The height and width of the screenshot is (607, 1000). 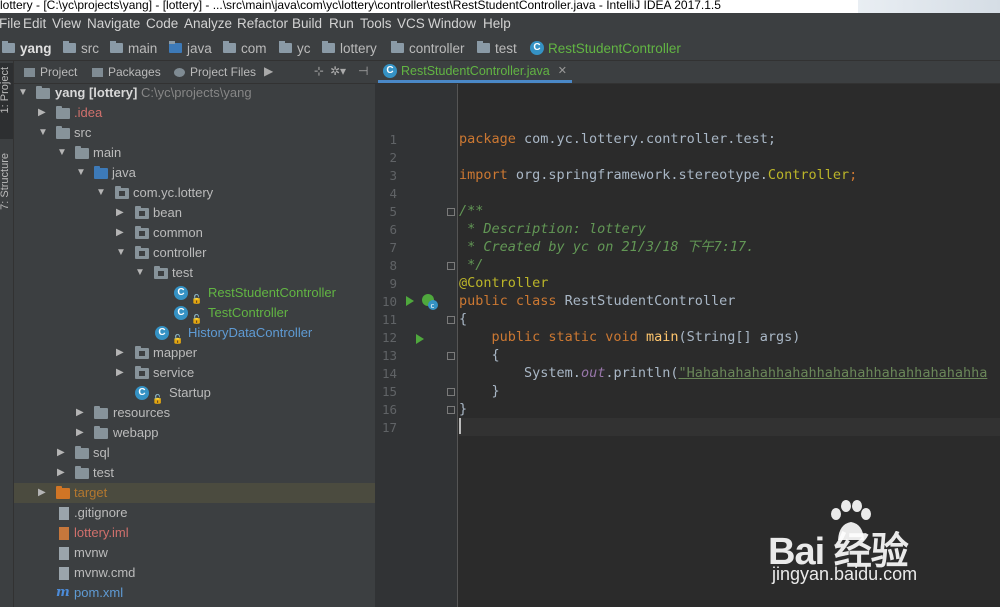 I want to click on settings-gear-icon: ✲▾, so click(x=338, y=71).